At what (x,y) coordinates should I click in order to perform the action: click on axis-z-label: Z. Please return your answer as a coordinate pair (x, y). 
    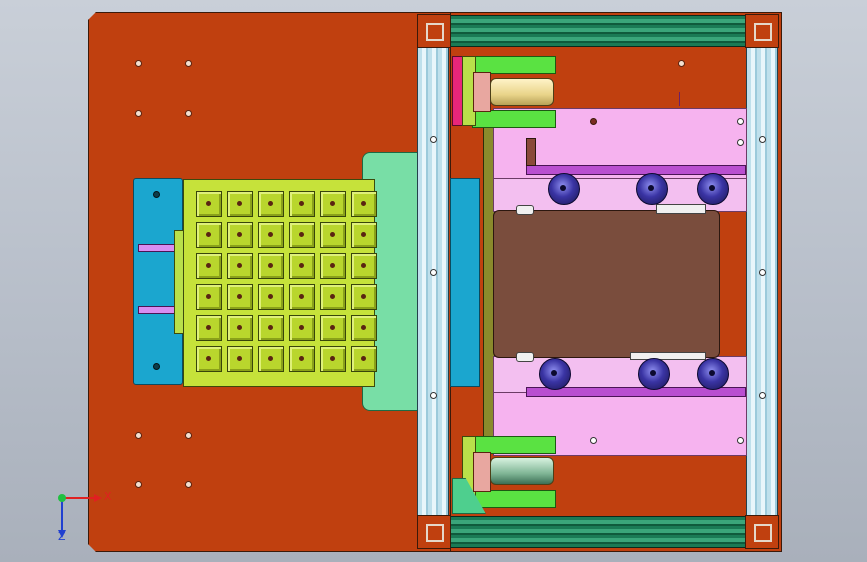
    Looking at the image, I should click on (62, 536).